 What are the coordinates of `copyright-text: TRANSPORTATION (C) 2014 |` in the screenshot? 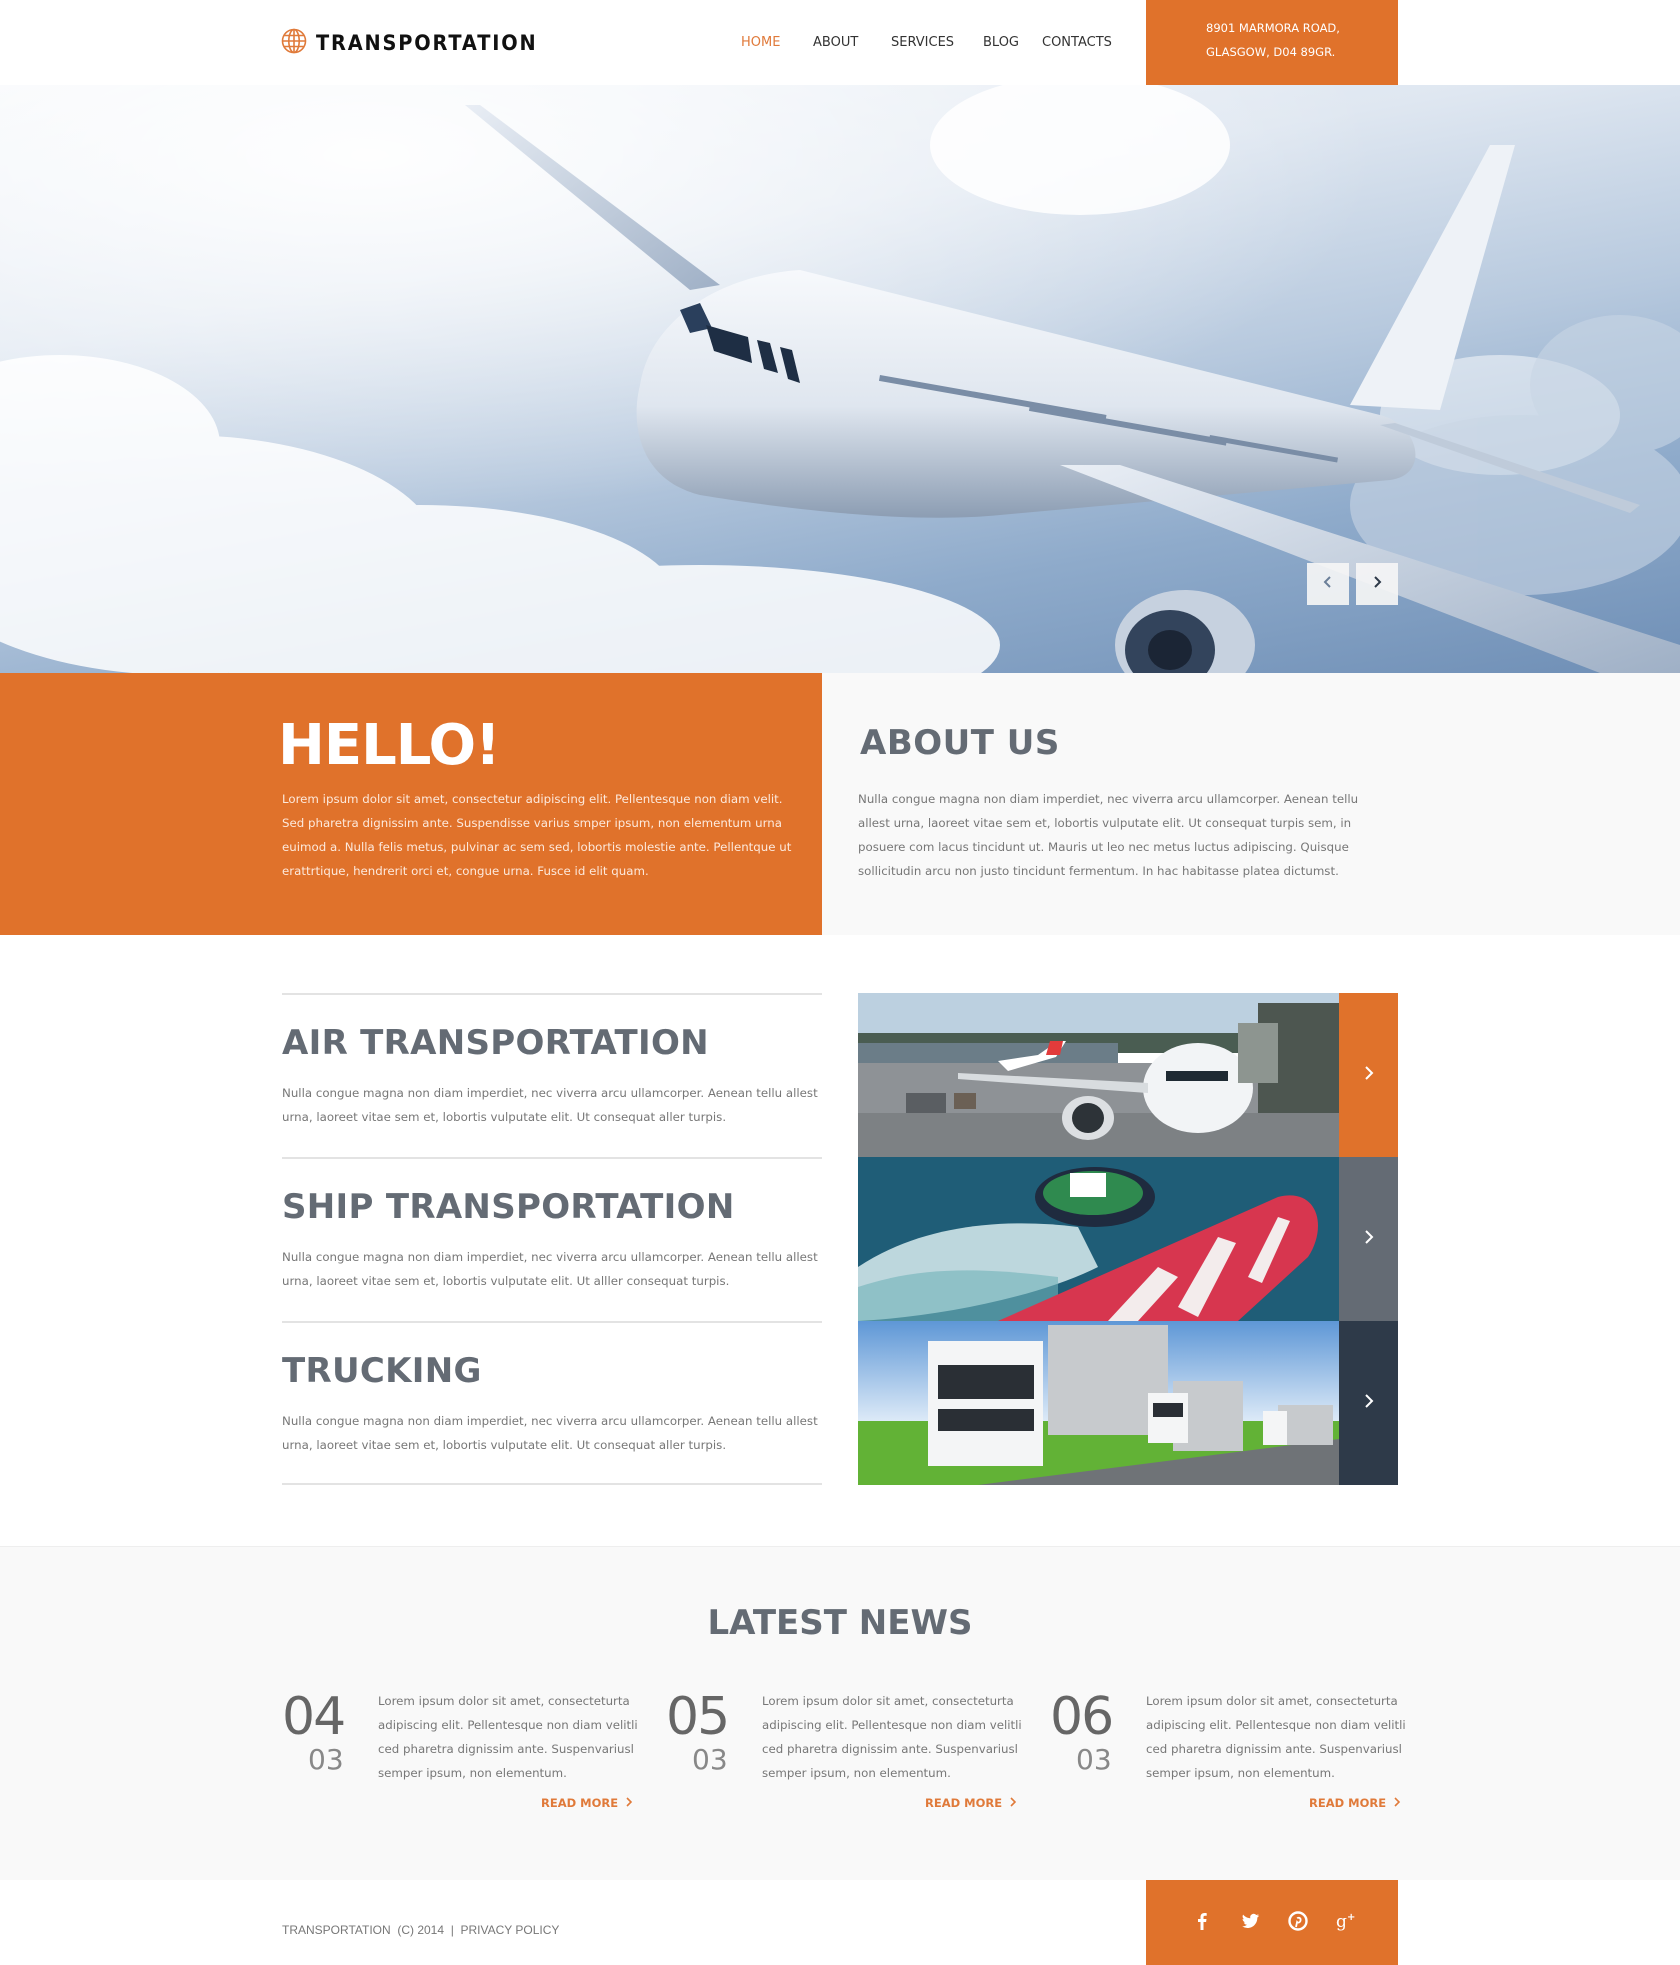 It's located at (371, 1930).